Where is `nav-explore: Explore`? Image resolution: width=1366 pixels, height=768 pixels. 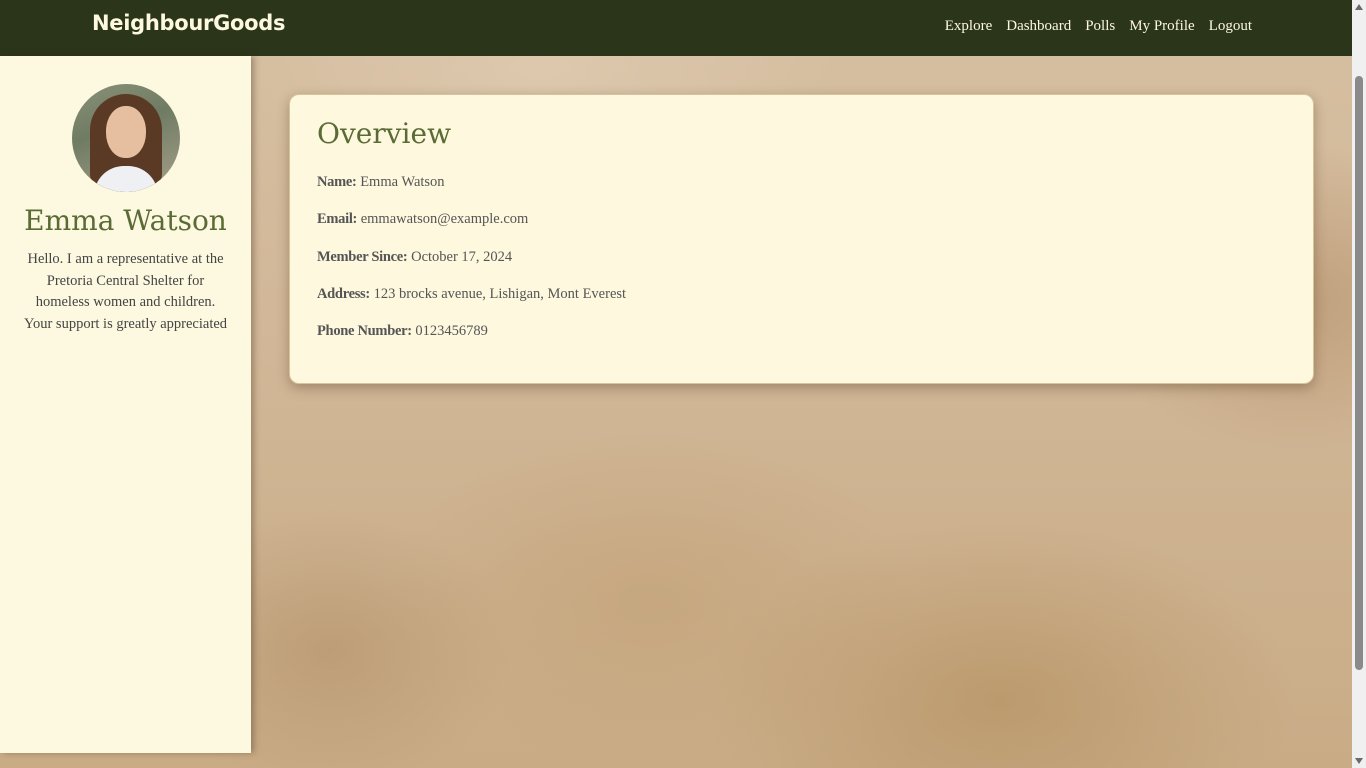 nav-explore: Explore is located at coordinates (968, 26).